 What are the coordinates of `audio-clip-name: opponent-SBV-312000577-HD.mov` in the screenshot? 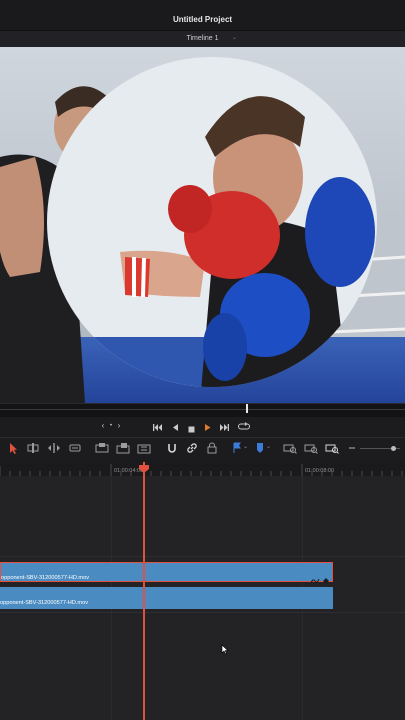 It's located at (44, 603).